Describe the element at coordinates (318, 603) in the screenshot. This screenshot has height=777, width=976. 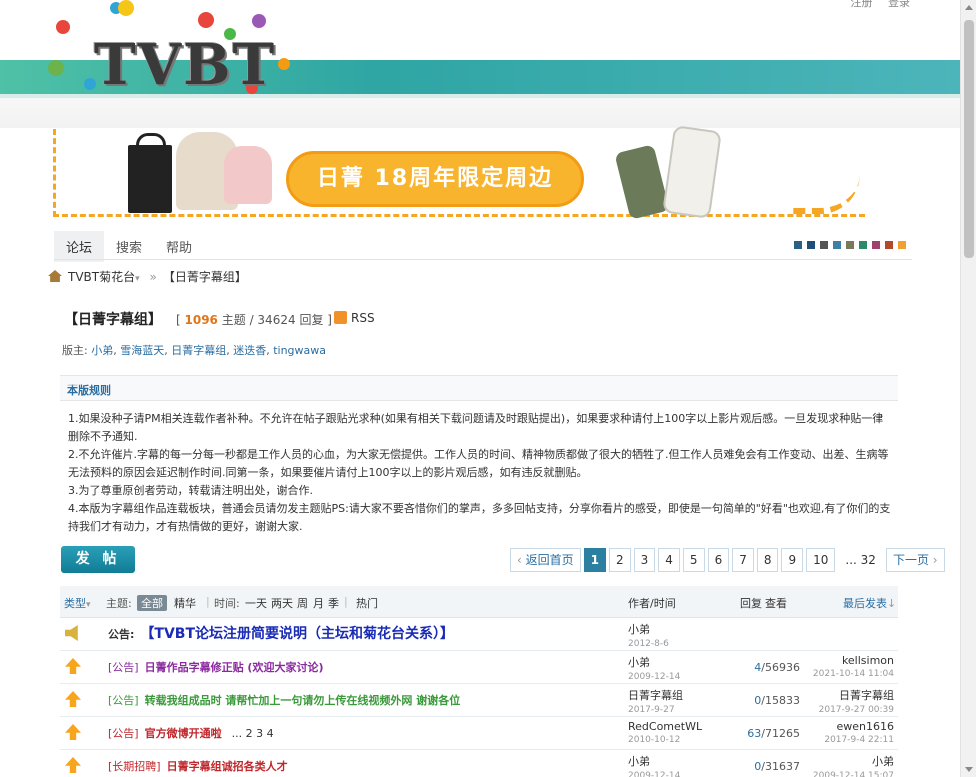
I see `filter-month: 月` at that location.